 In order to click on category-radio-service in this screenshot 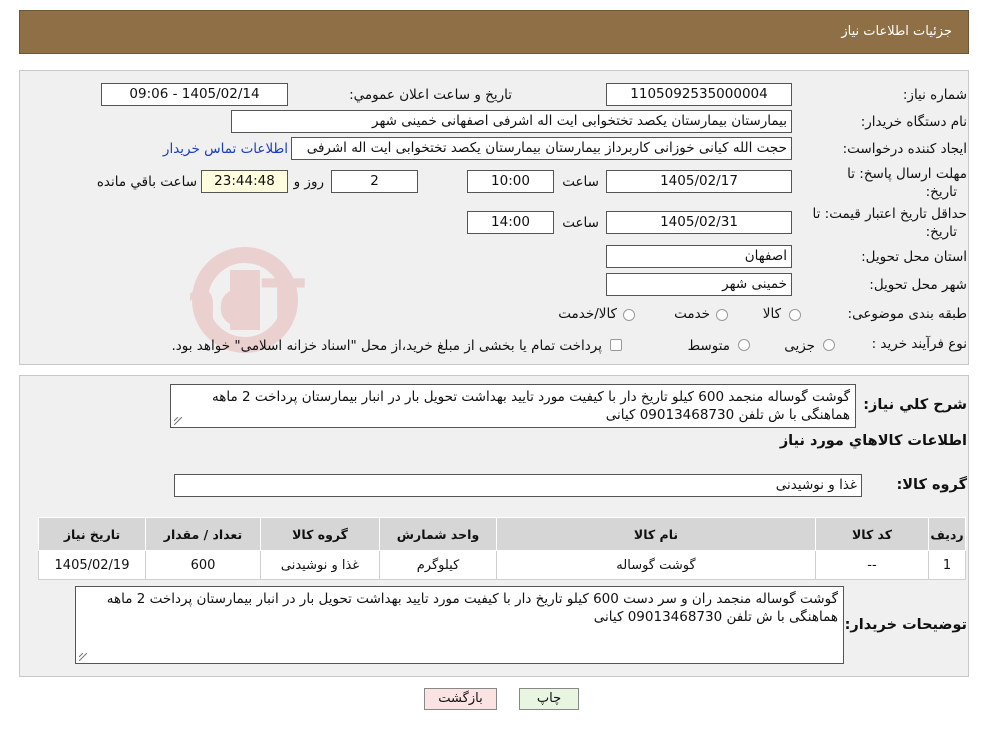, I will do `click(722, 315)`.